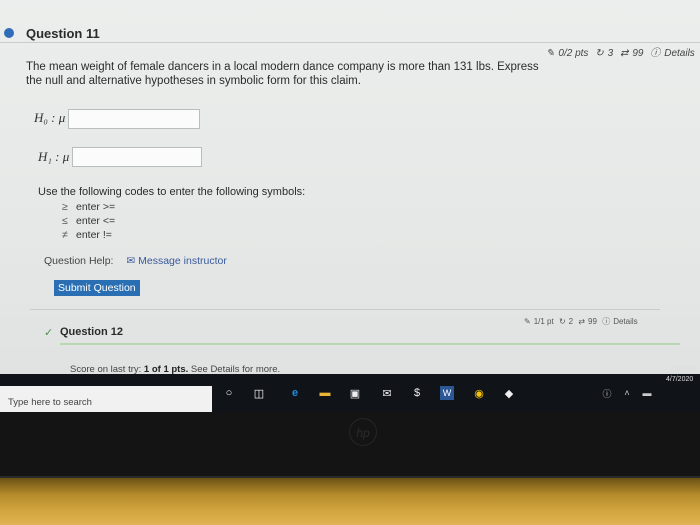 Image resolution: width=700 pixels, height=525 pixels. What do you see at coordinates (49, 333) in the screenshot?
I see `checkmark-icon: ✓` at bounding box center [49, 333].